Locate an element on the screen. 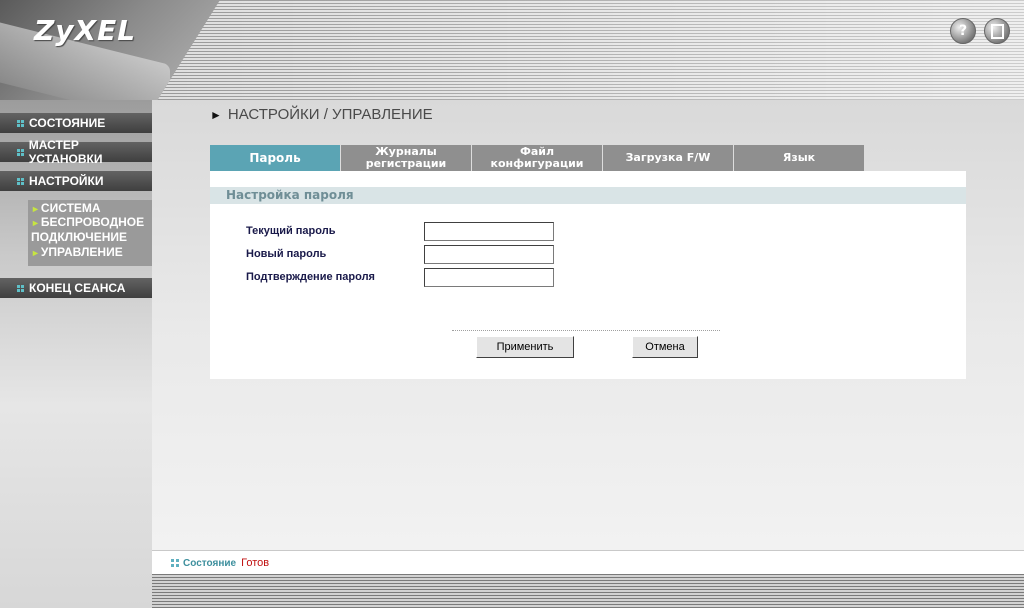 The height and width of the screenshot is (608, 1024). sidebar-item-settings: НАСТРОЙКИ is located at coordinates (76, 181).